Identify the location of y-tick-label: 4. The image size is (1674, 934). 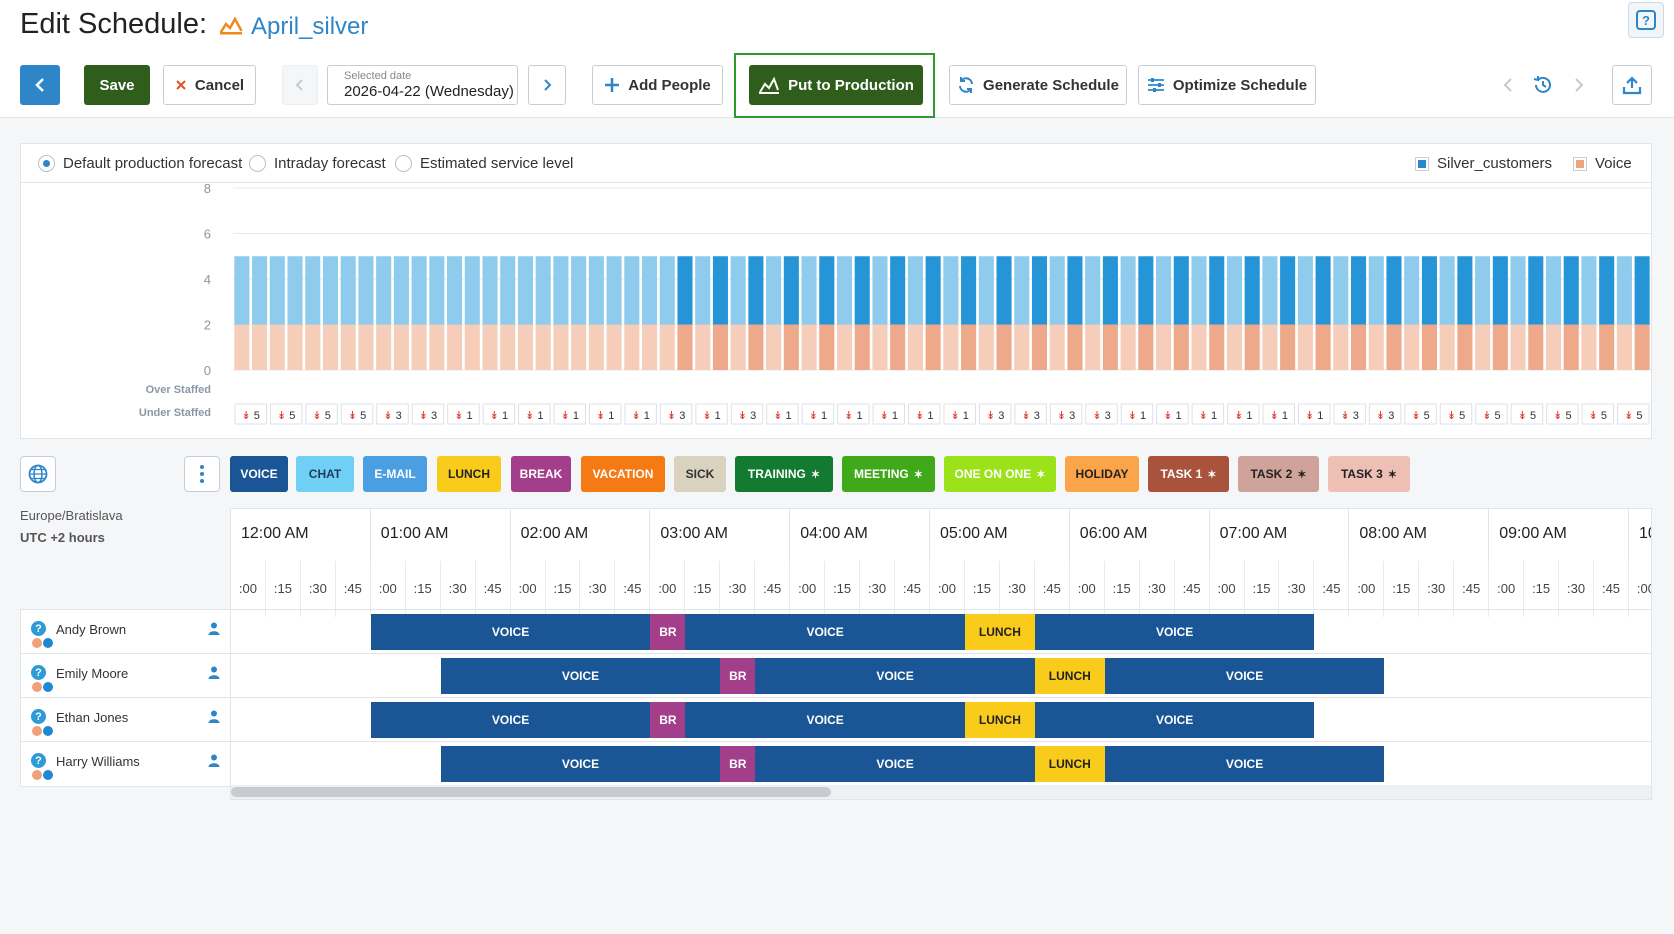
(207, 279).